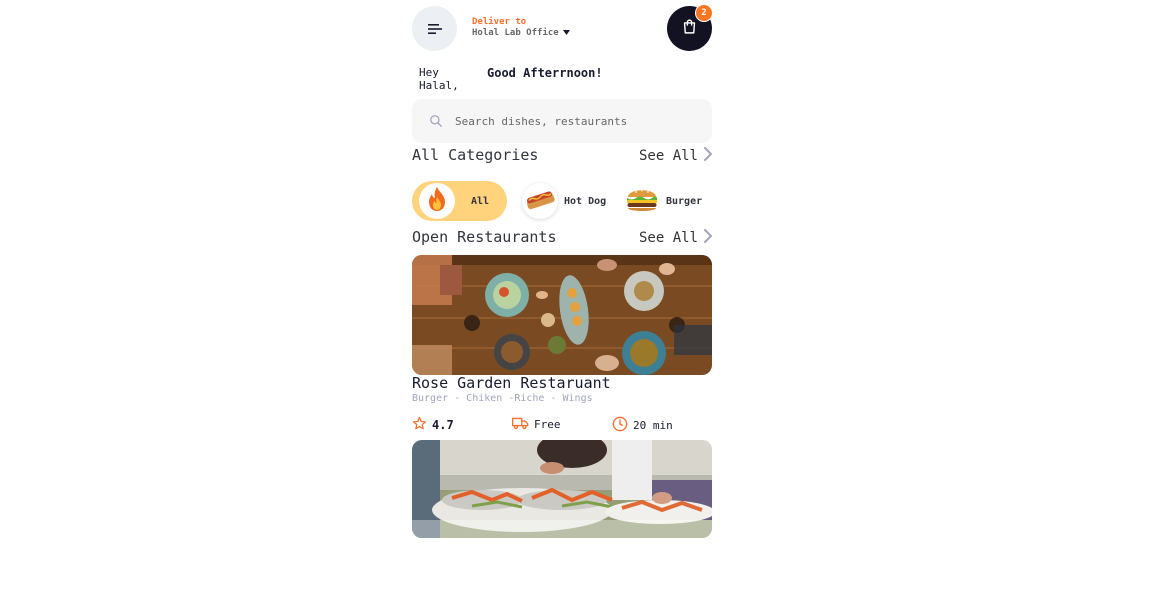  What do you see at coordinates (436, 121) in the screenshot?
I see `search-icon` at bounding box center [436, 121].